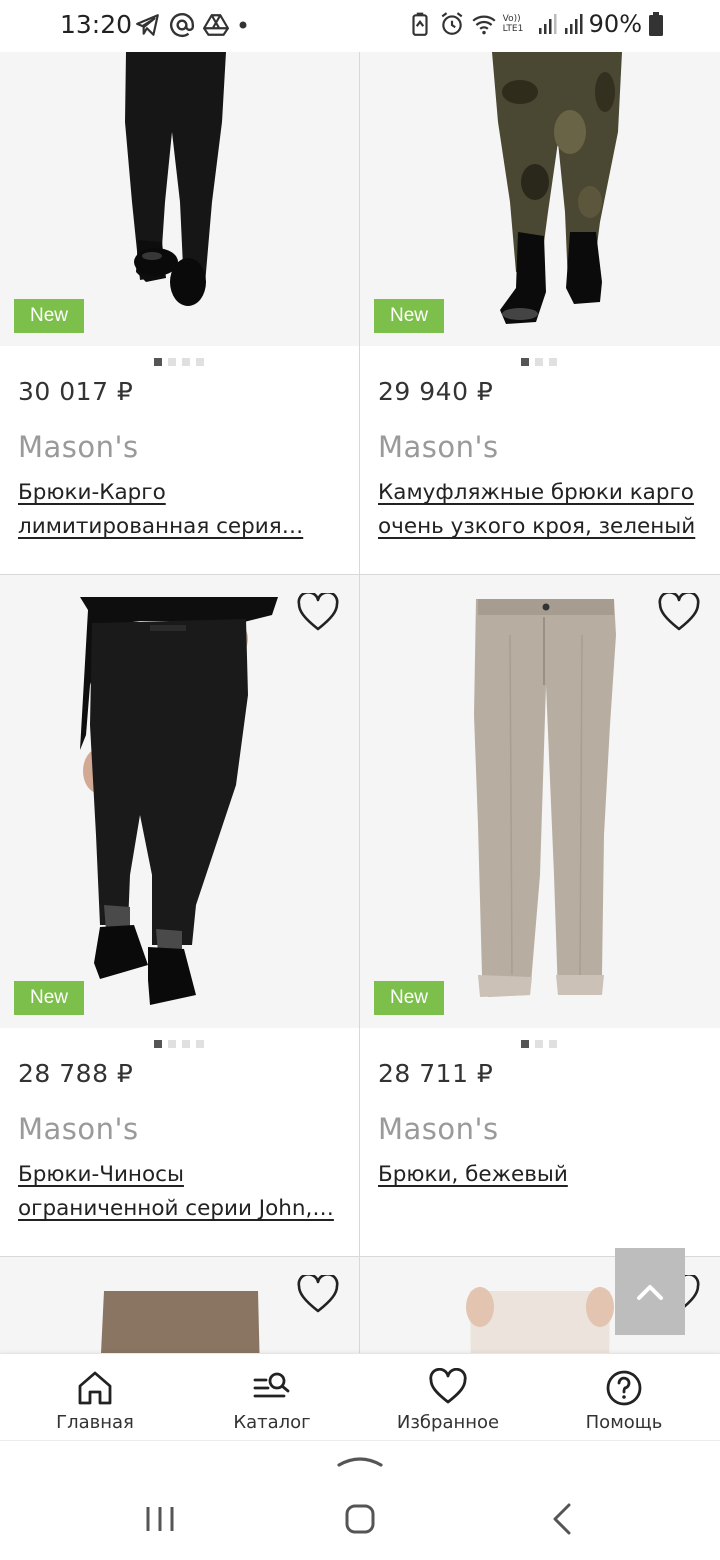 The image size is (720, 1560). I want to click on system-navigation-bar, so click(360, 1500).